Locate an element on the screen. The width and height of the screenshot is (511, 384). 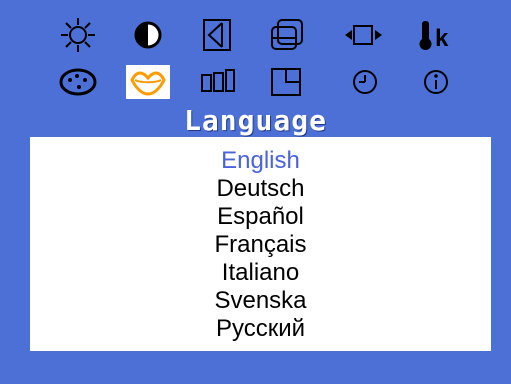
language-option-deutsch: Deutsch is located at coordinates (260, 189).